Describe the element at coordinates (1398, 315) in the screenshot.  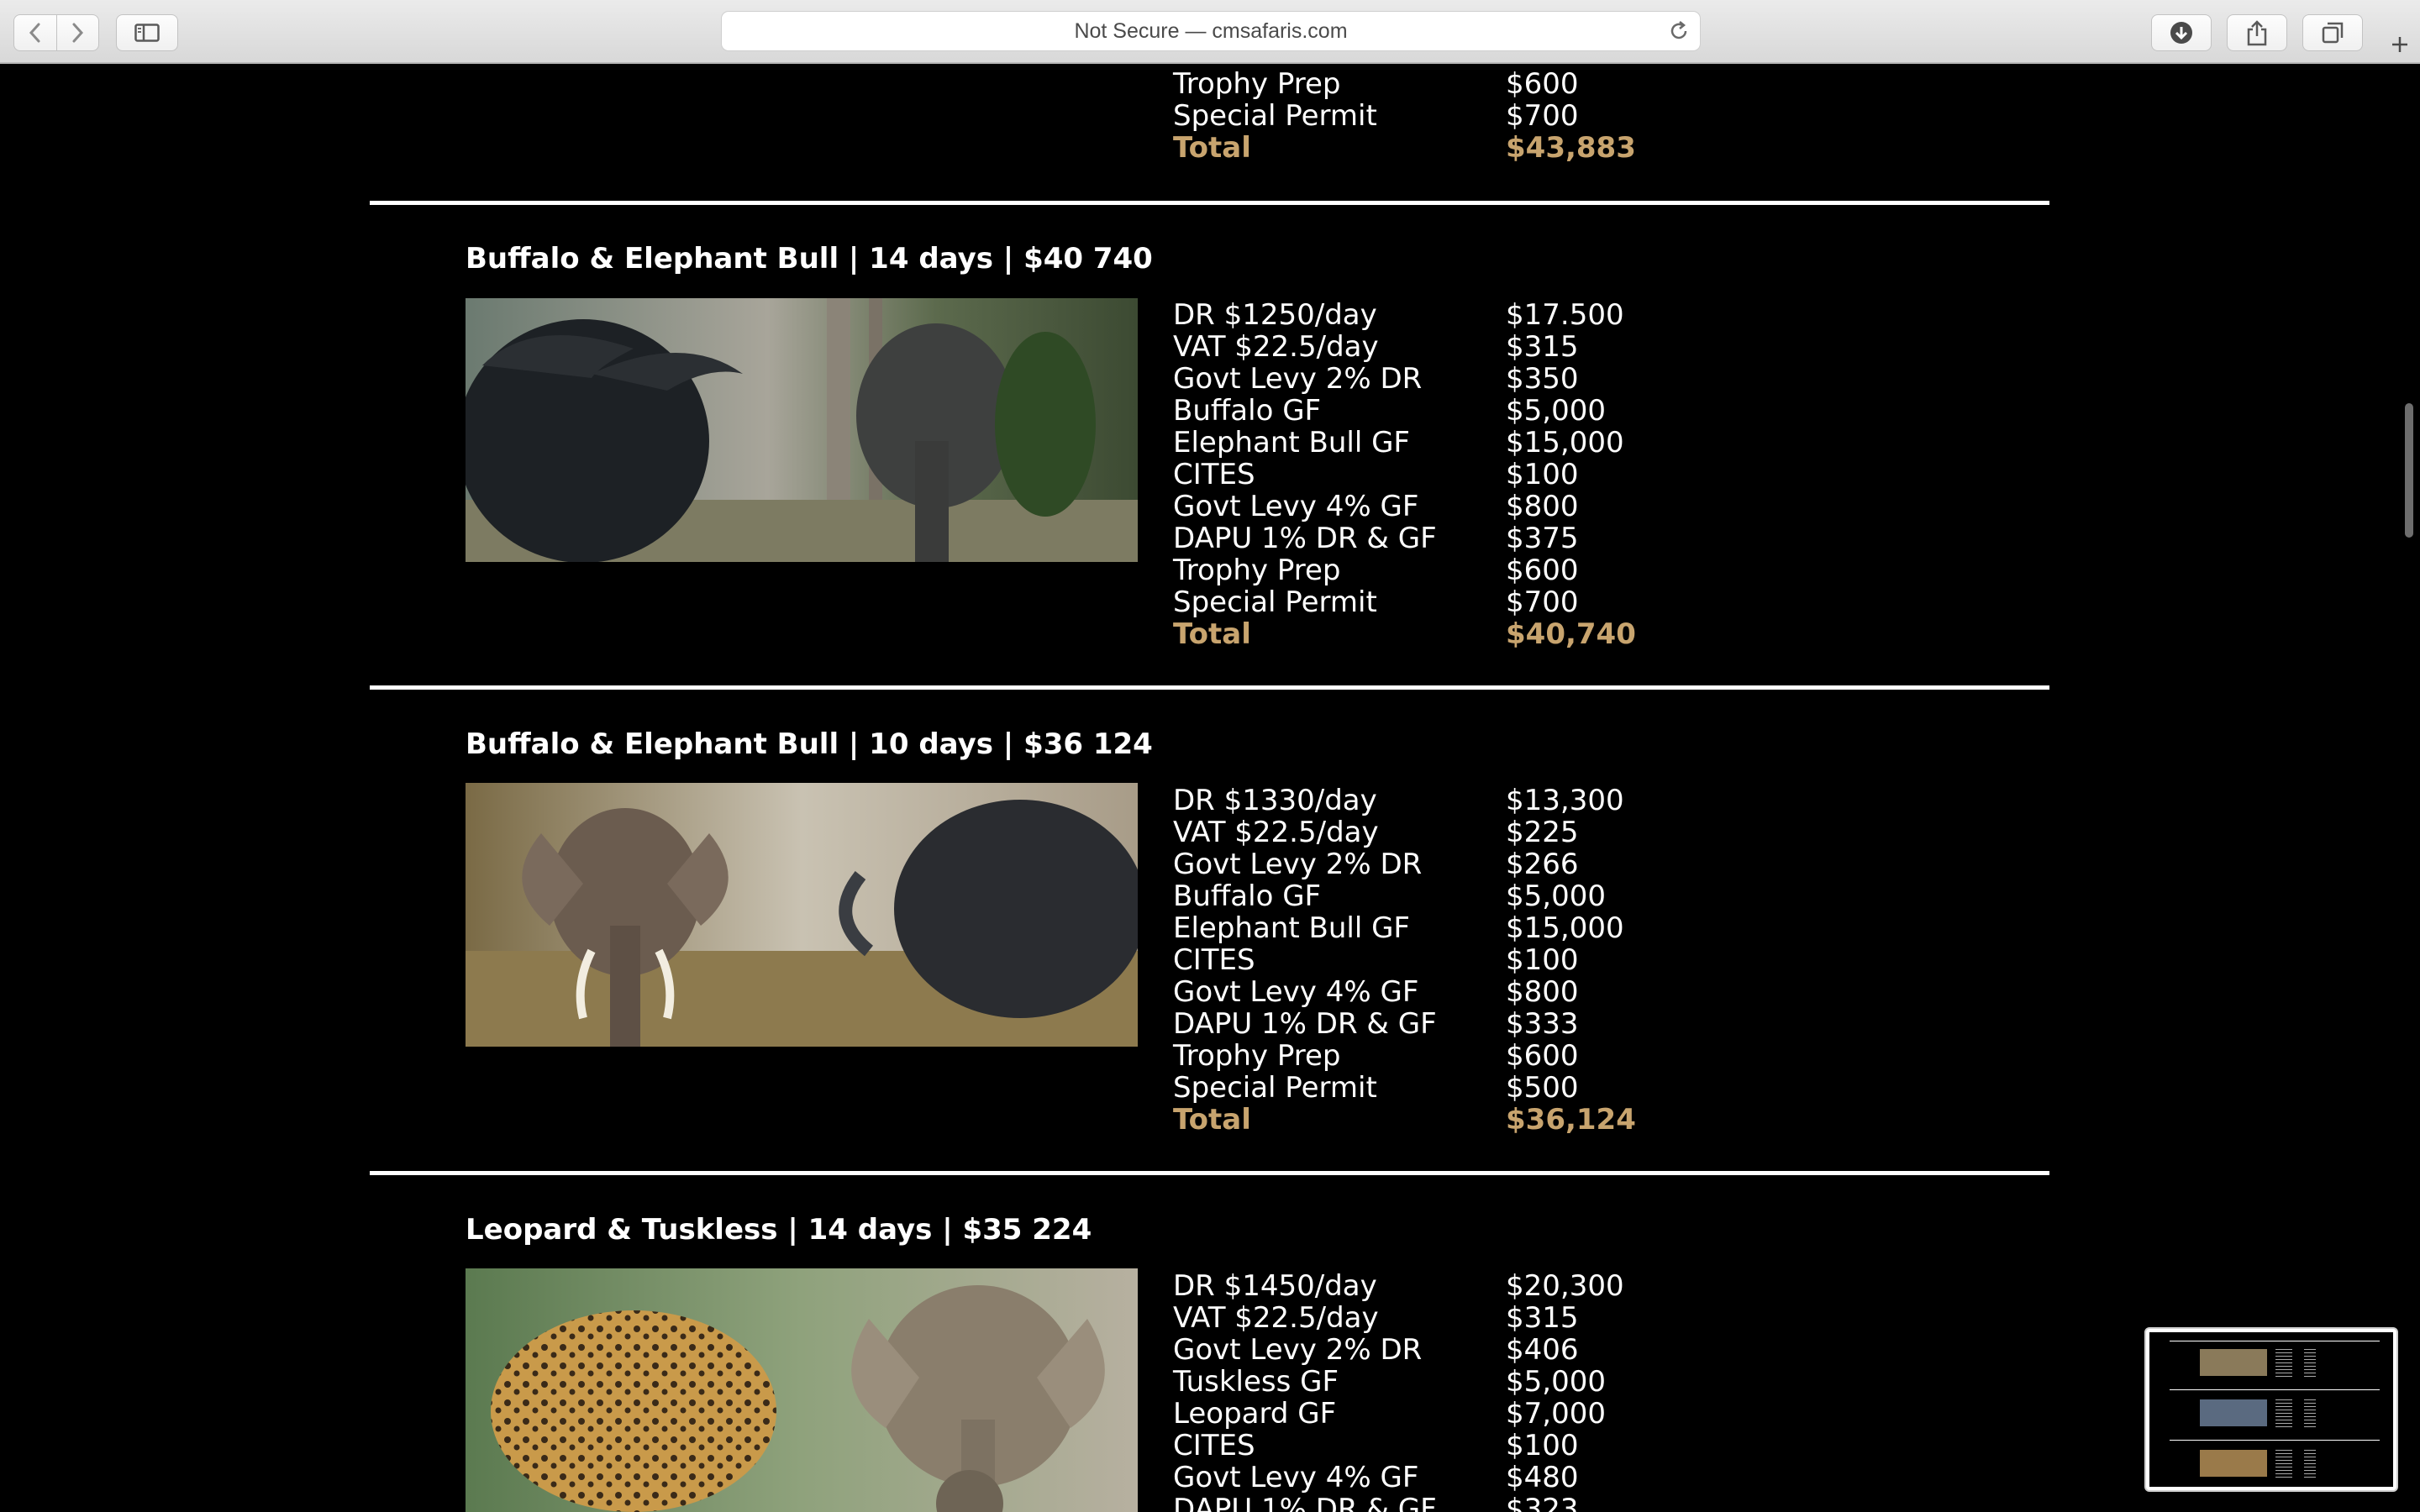
I see `price-row: DR $1250/day $17.500` at that location.